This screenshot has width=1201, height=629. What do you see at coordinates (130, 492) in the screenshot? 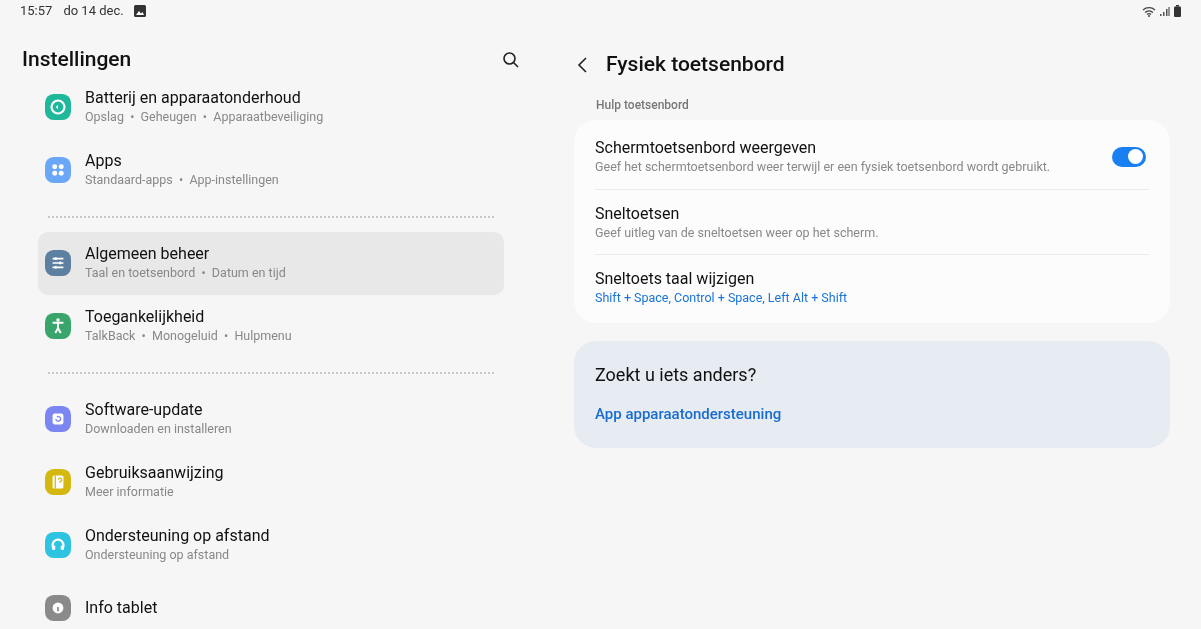
I see `item-subtitle: Meer informatie` at bounding box center [130, 492].